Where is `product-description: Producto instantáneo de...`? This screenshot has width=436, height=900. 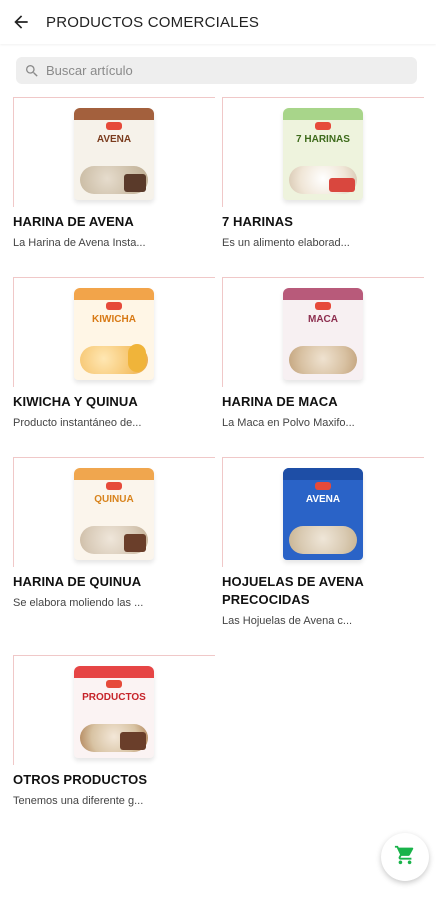 product-description: Producto instantáneo de... is located at coordinates (77, 423).